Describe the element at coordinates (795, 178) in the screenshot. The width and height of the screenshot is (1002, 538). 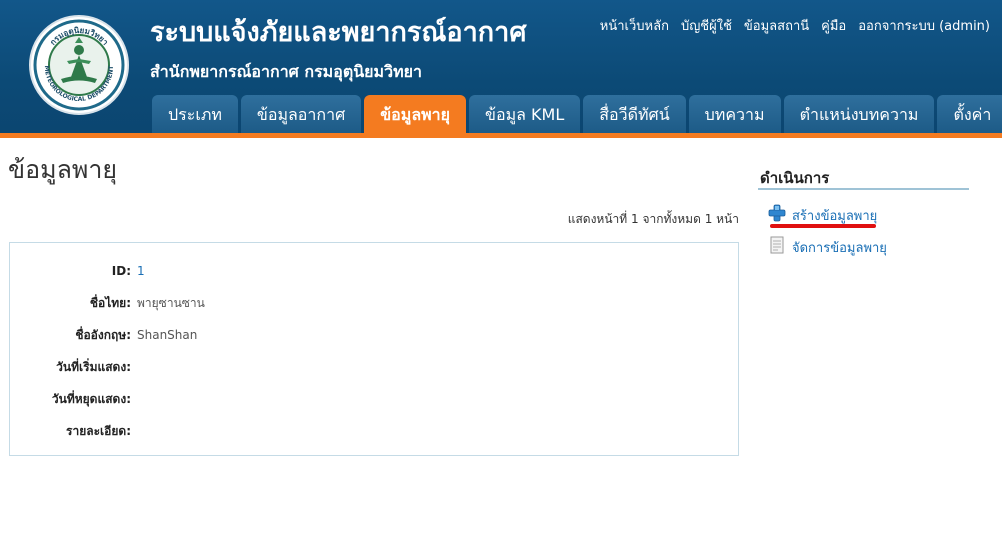
I see `sidebar-title: ดำเนินการ` at that location.